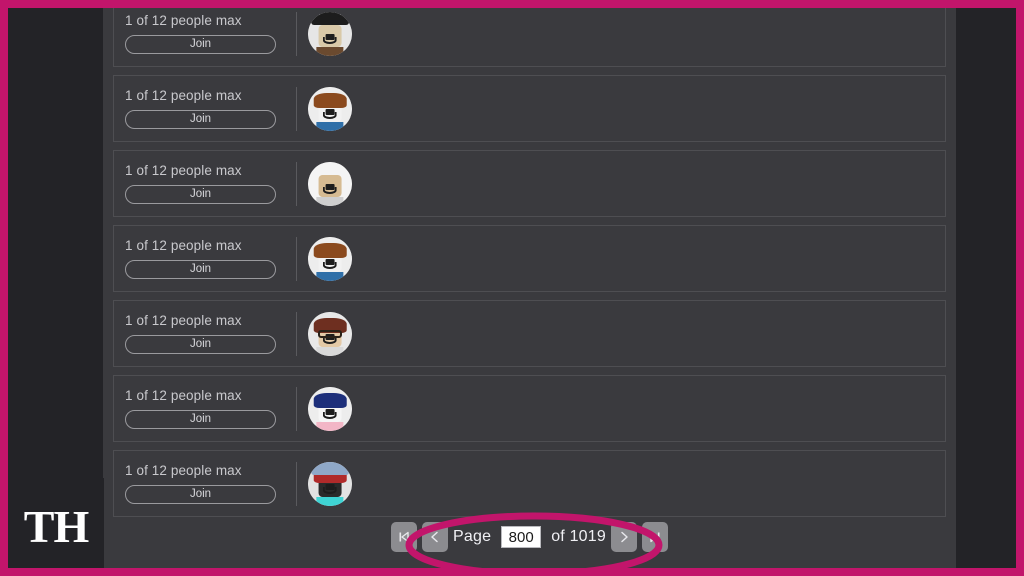  I want to click on avatar-blue-hair-character-icon, so click(330, 408).